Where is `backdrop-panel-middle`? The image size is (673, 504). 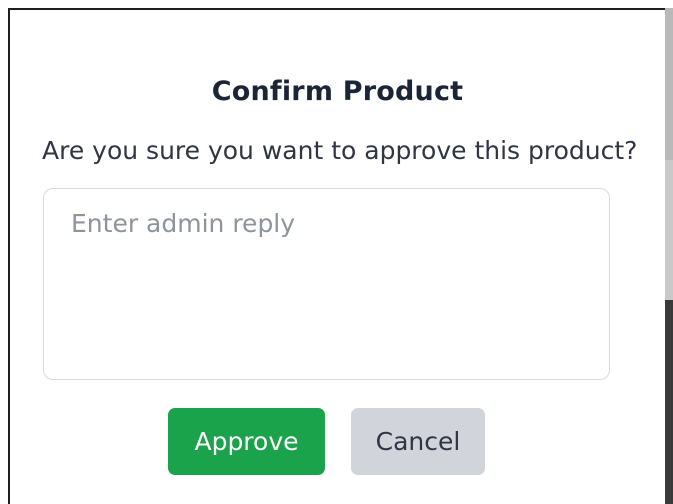
backdrop-panel-middle is located at coordinates (669, 230).